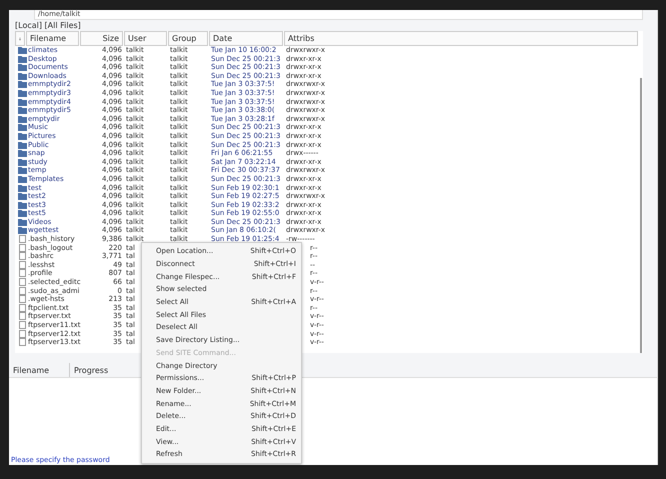 The width and height of the screenshot is (666, 479). Describe the element at coordinates (246, 38) in the screenshot. I see `column-header: Date` at that location.